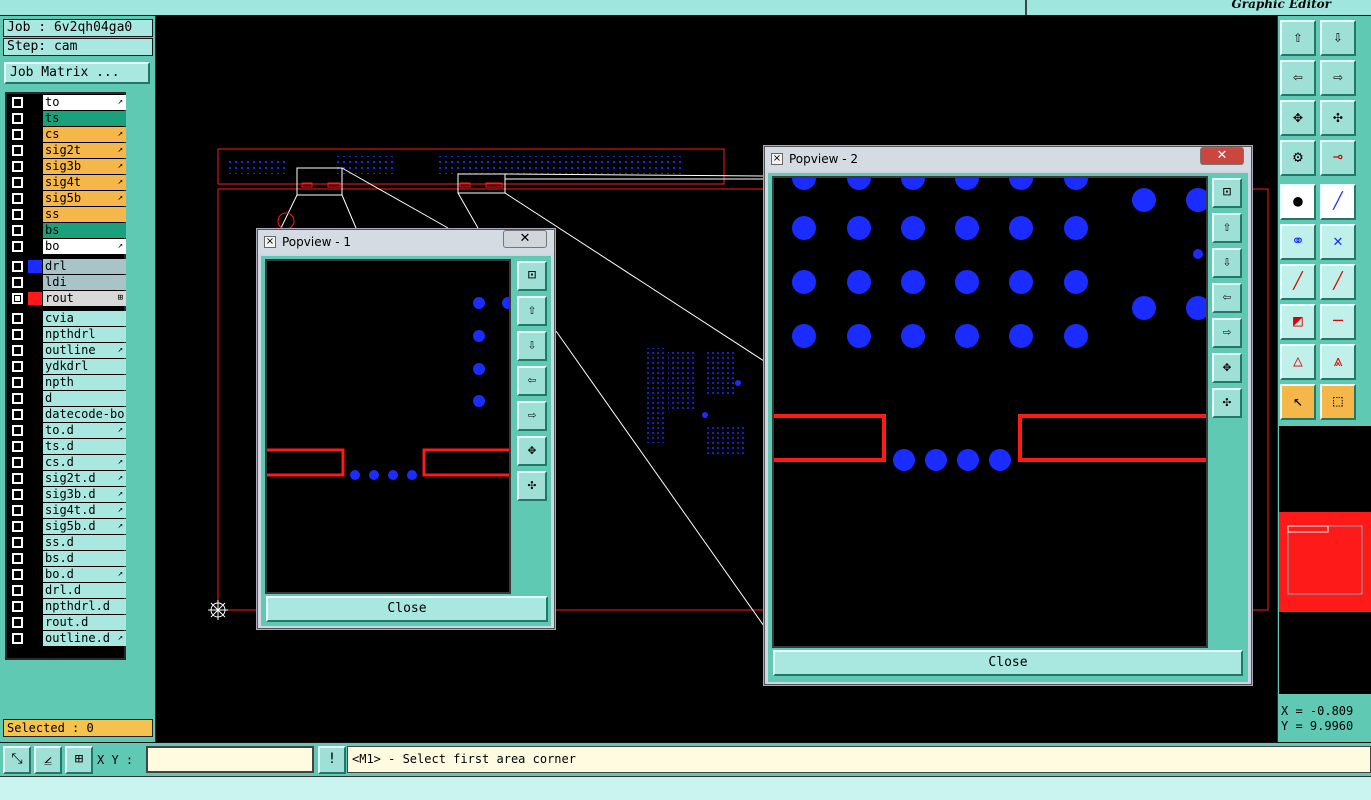 The height and width of the screenshot is (800, 1371). I want to click on layer-row: d, so click(67, 398).